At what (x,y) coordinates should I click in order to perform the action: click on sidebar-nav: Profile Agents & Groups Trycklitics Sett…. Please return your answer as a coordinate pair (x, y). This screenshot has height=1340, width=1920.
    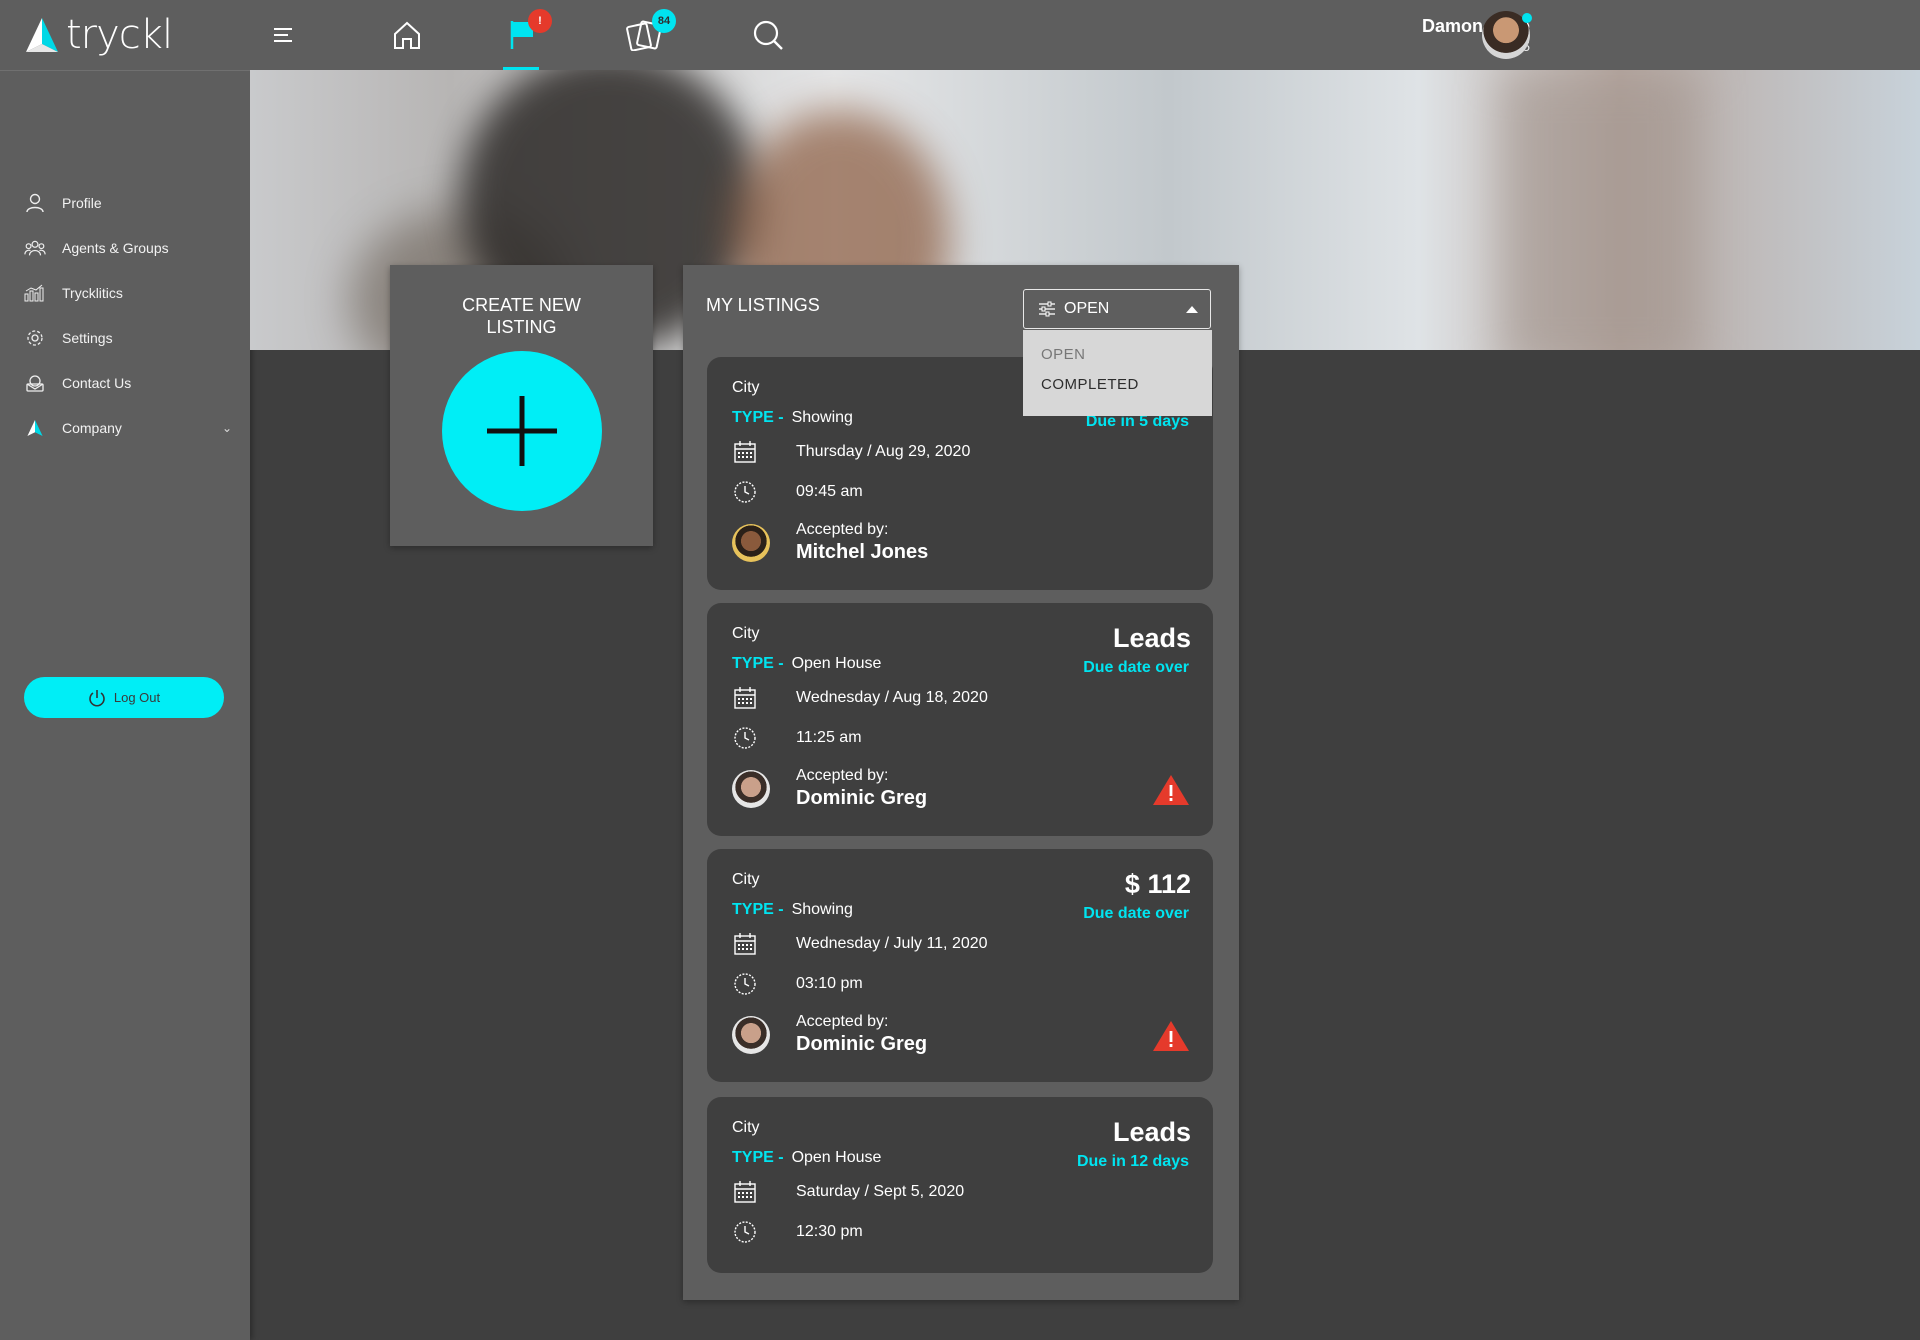
    Looking at the image, I should click on (125, 315).